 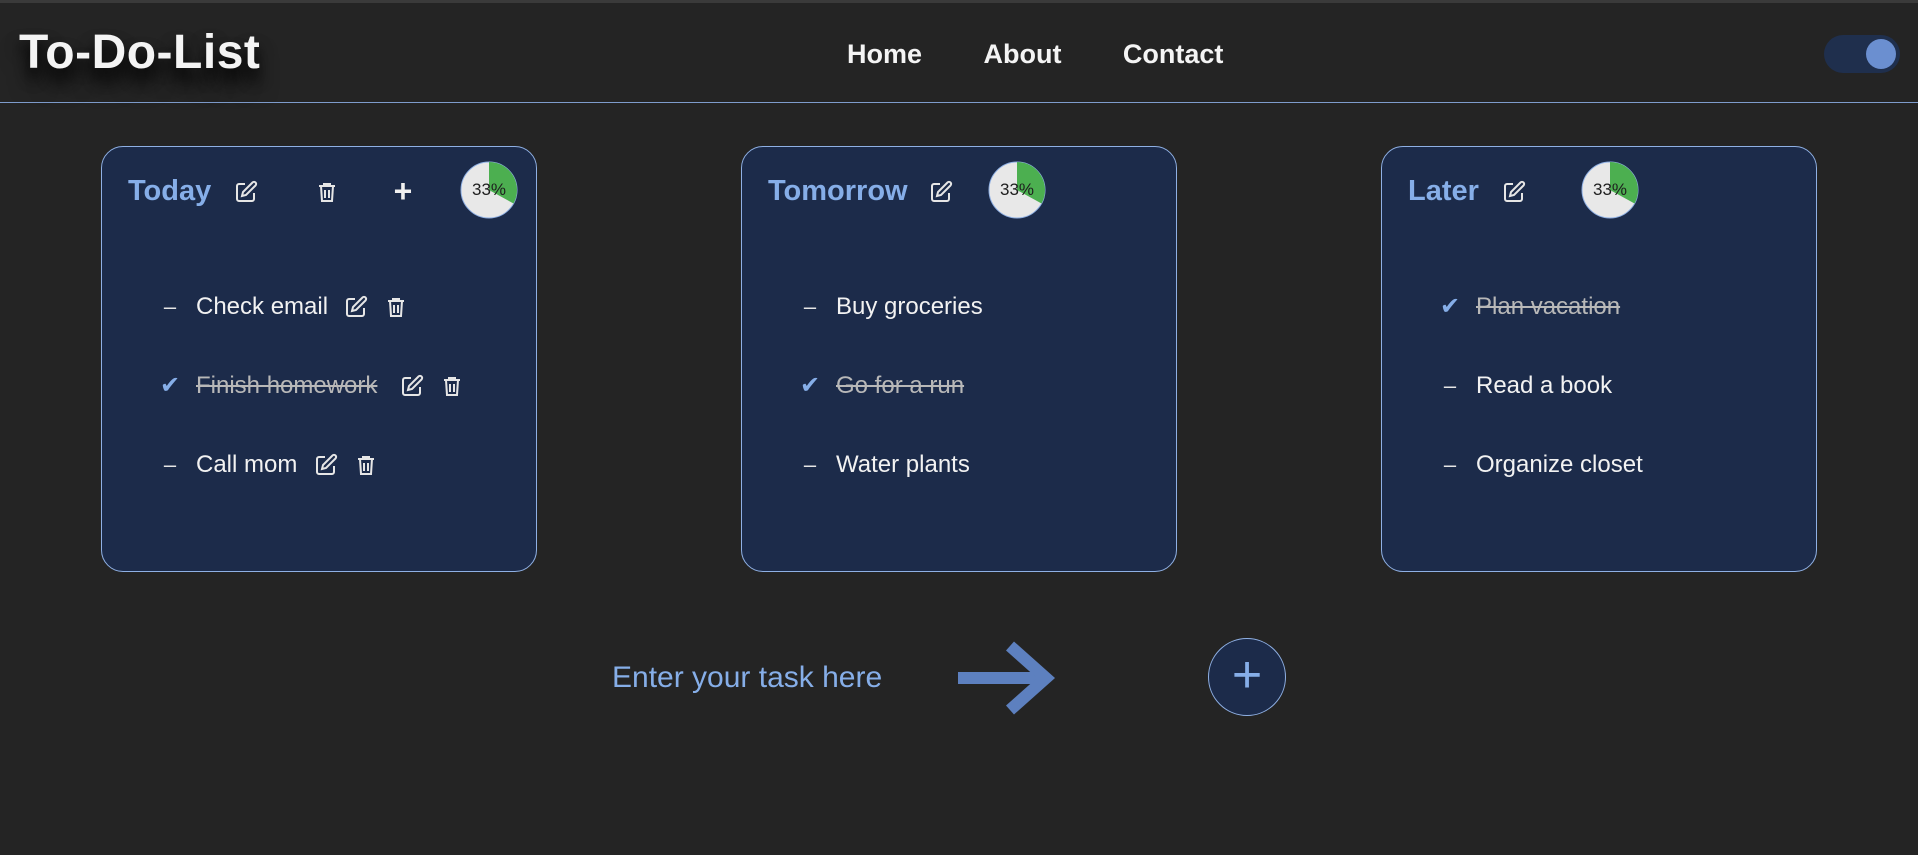 What do you see at coordinates (884, 54) in the screenshot?
I see `nav-home-link: Home` at bounding box center [884, 54].